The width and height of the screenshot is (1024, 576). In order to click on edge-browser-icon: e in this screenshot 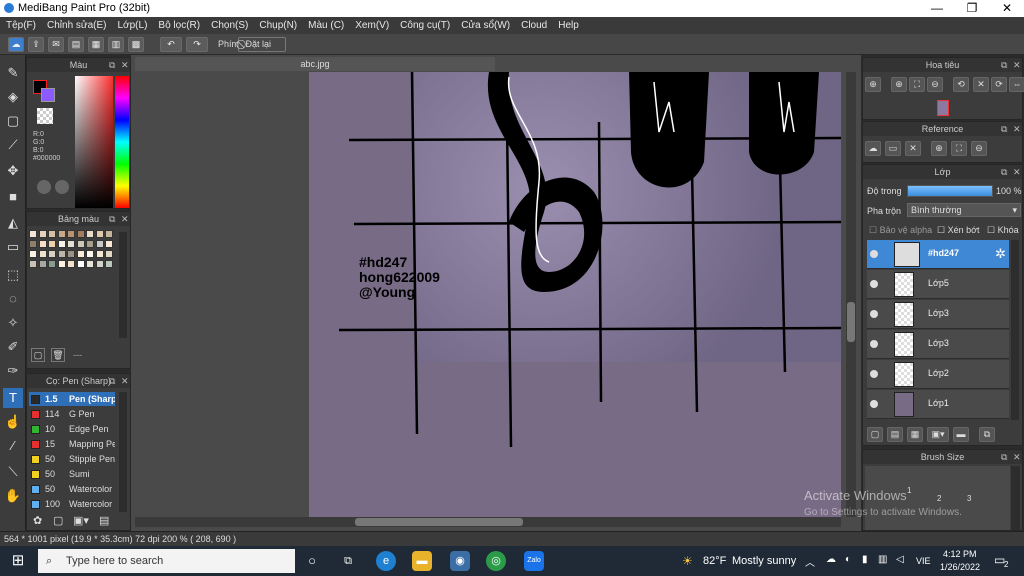, I will do `click(386, 561)`.